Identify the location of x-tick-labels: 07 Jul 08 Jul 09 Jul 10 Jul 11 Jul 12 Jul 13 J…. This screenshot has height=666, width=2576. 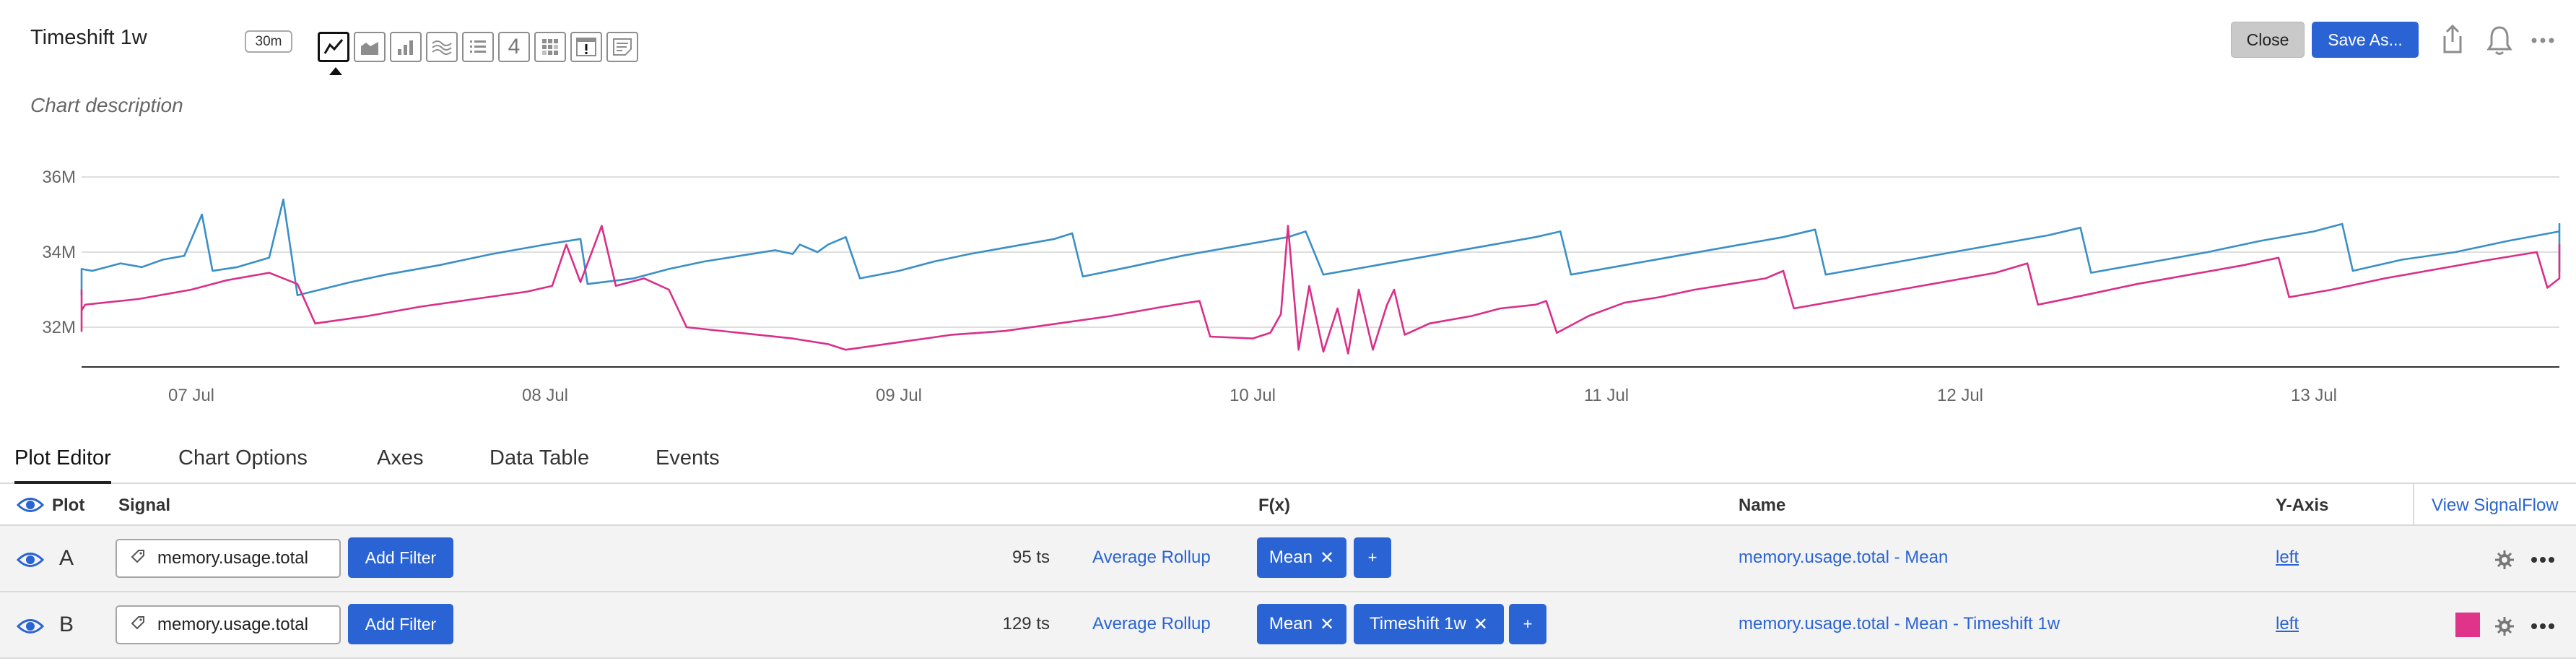
(1252, 395).